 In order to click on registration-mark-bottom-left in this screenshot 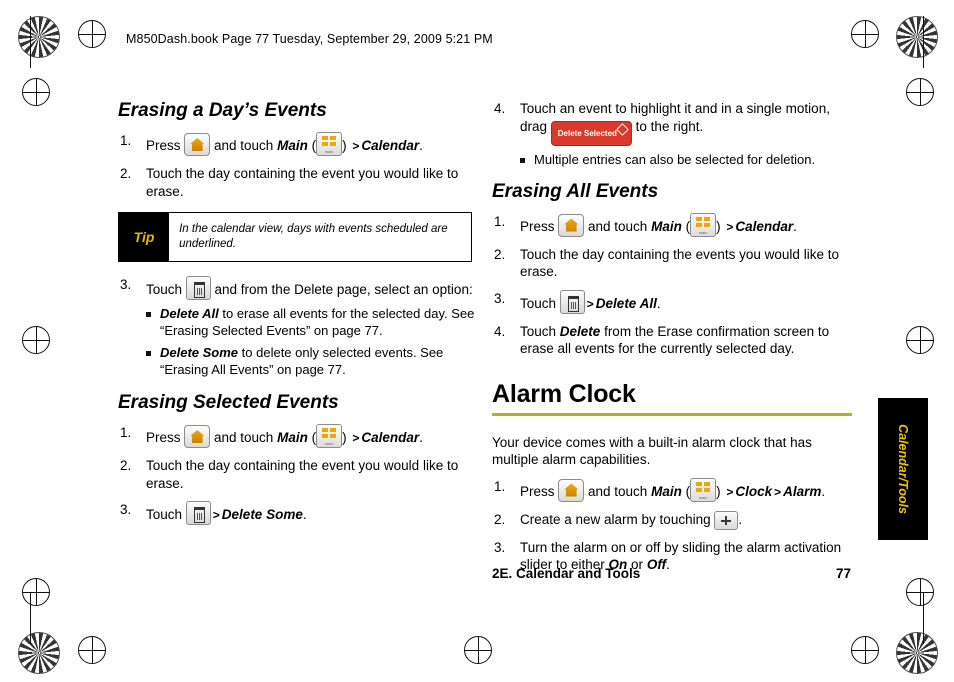, I will do `click(92, 650)`.